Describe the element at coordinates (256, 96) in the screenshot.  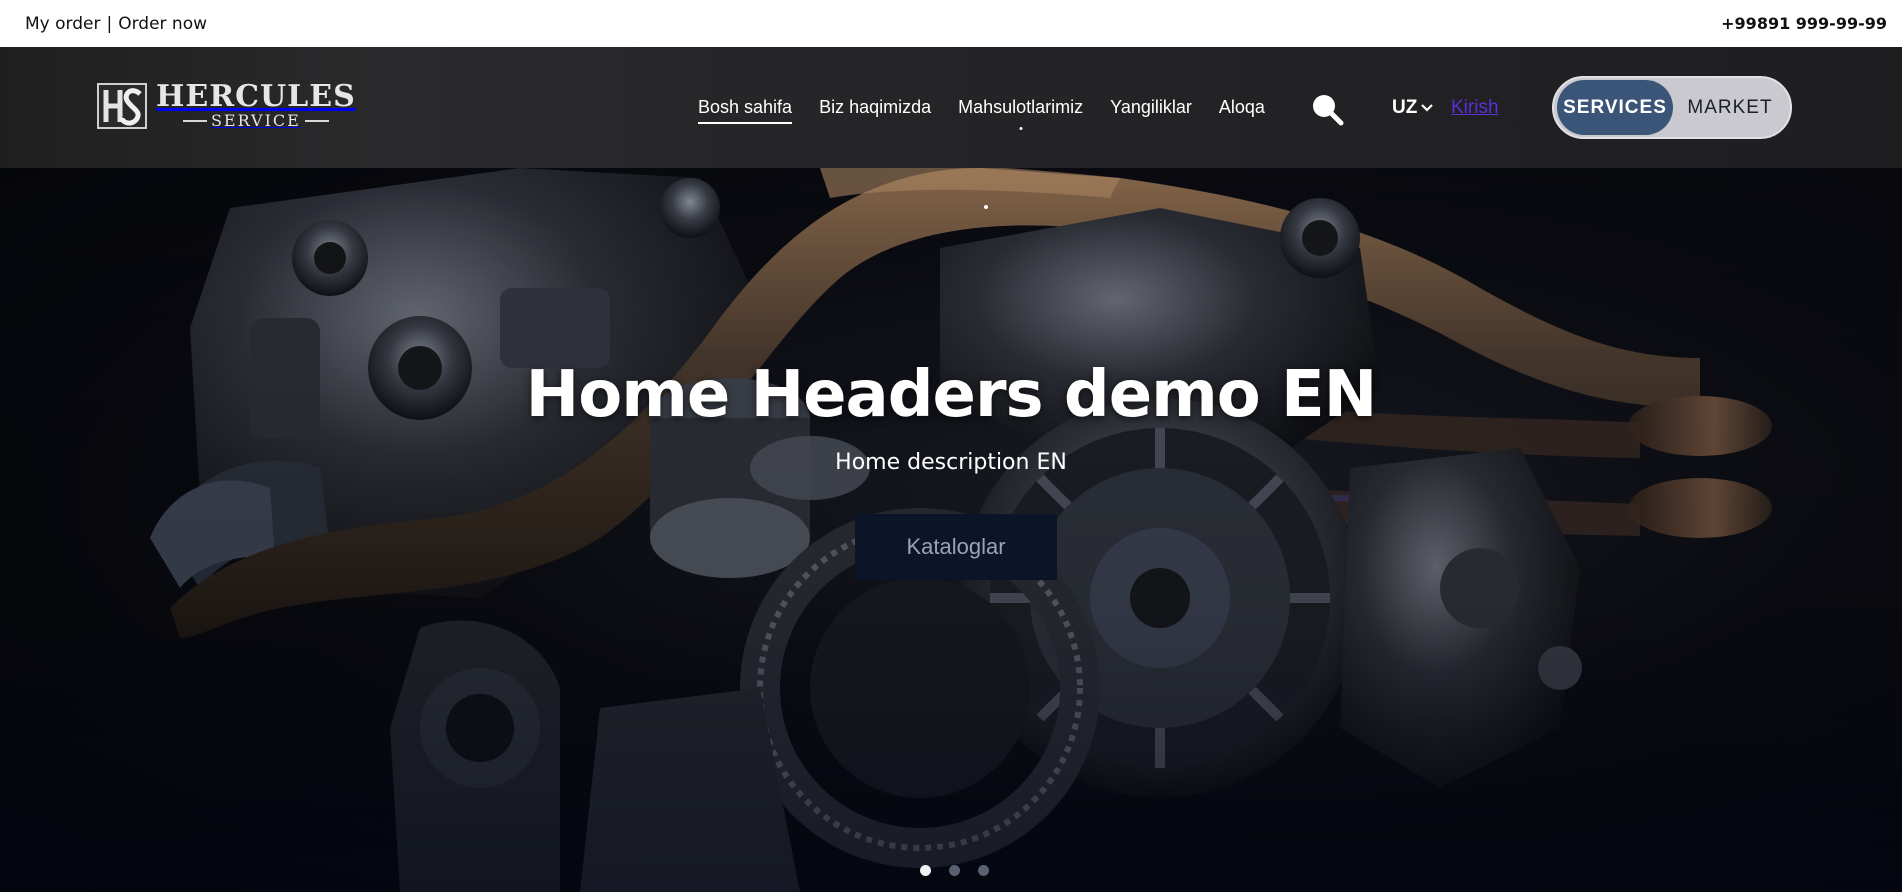
I see `logo-line-1: HERCULES` at that location.